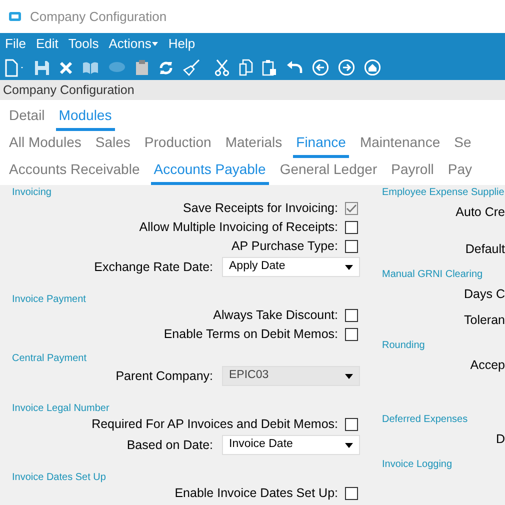 The height and width of the screenshot is (505, 505). What do you see at coordinates (254, 145) in the screenshot?
I see `tab: Materials` at bounding box center [254, 145].